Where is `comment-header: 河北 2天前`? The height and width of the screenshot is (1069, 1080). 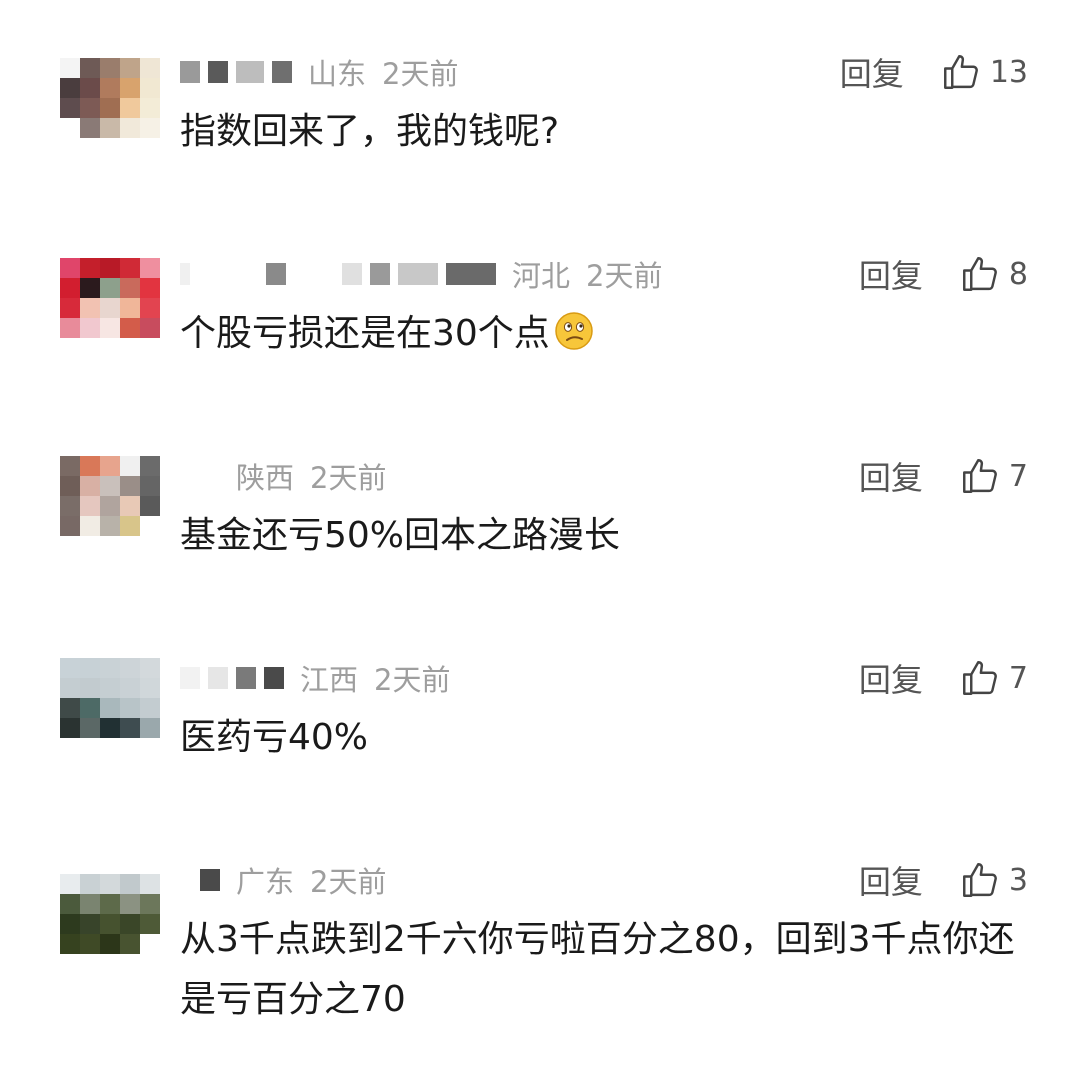
comment-header: 河北 2天前 is located at coordinates (429, 274).